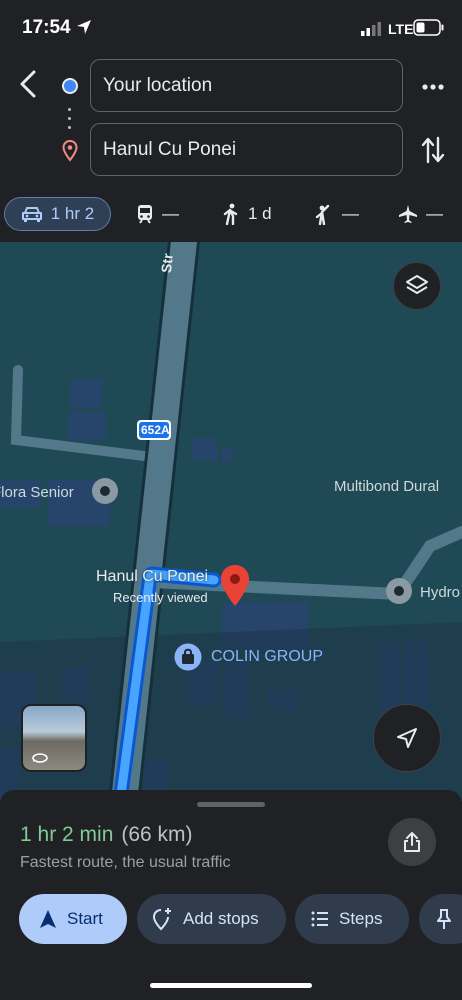 Image resolution: width=462 pixels, height=1000 pixels. What do you see at coordinates (434, 213) in the screenshot?
I see `mode-fly-label: —` at bounding box center [434, 213].